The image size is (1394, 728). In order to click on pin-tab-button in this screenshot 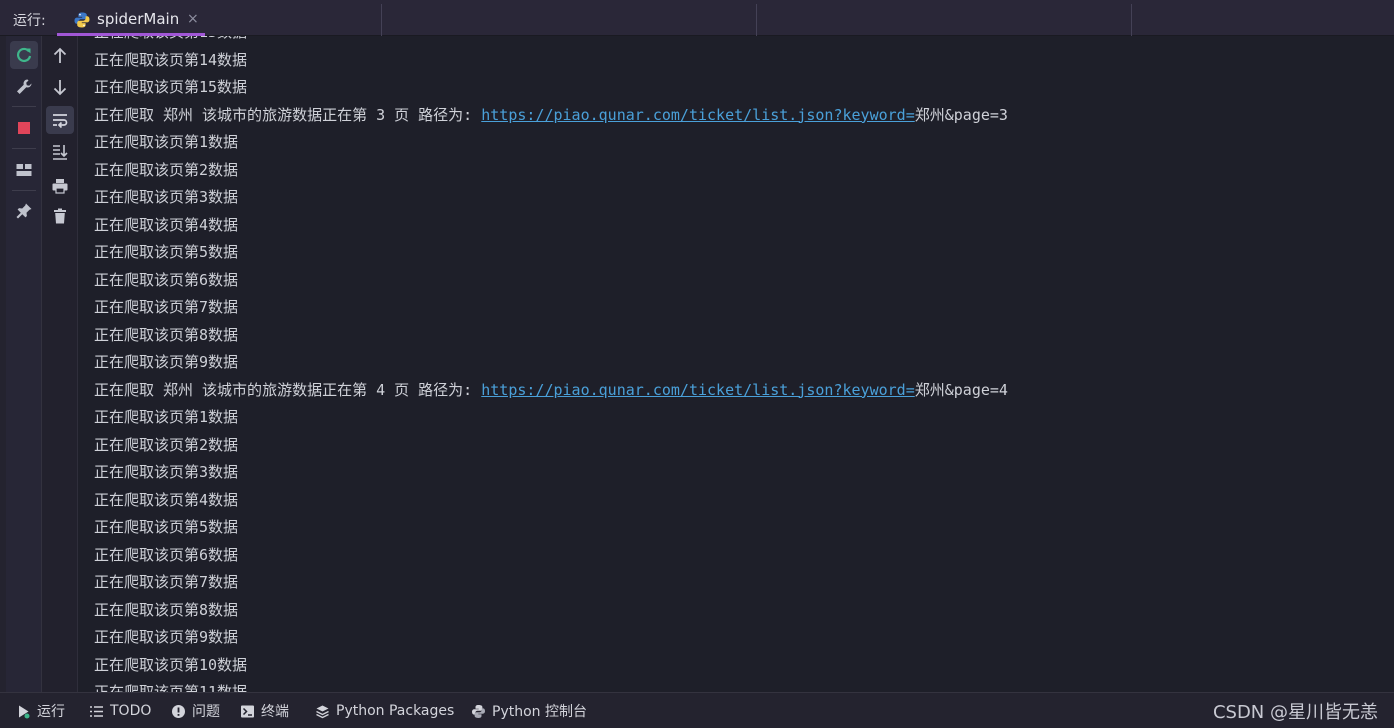, I will do `click(24, 211)`.